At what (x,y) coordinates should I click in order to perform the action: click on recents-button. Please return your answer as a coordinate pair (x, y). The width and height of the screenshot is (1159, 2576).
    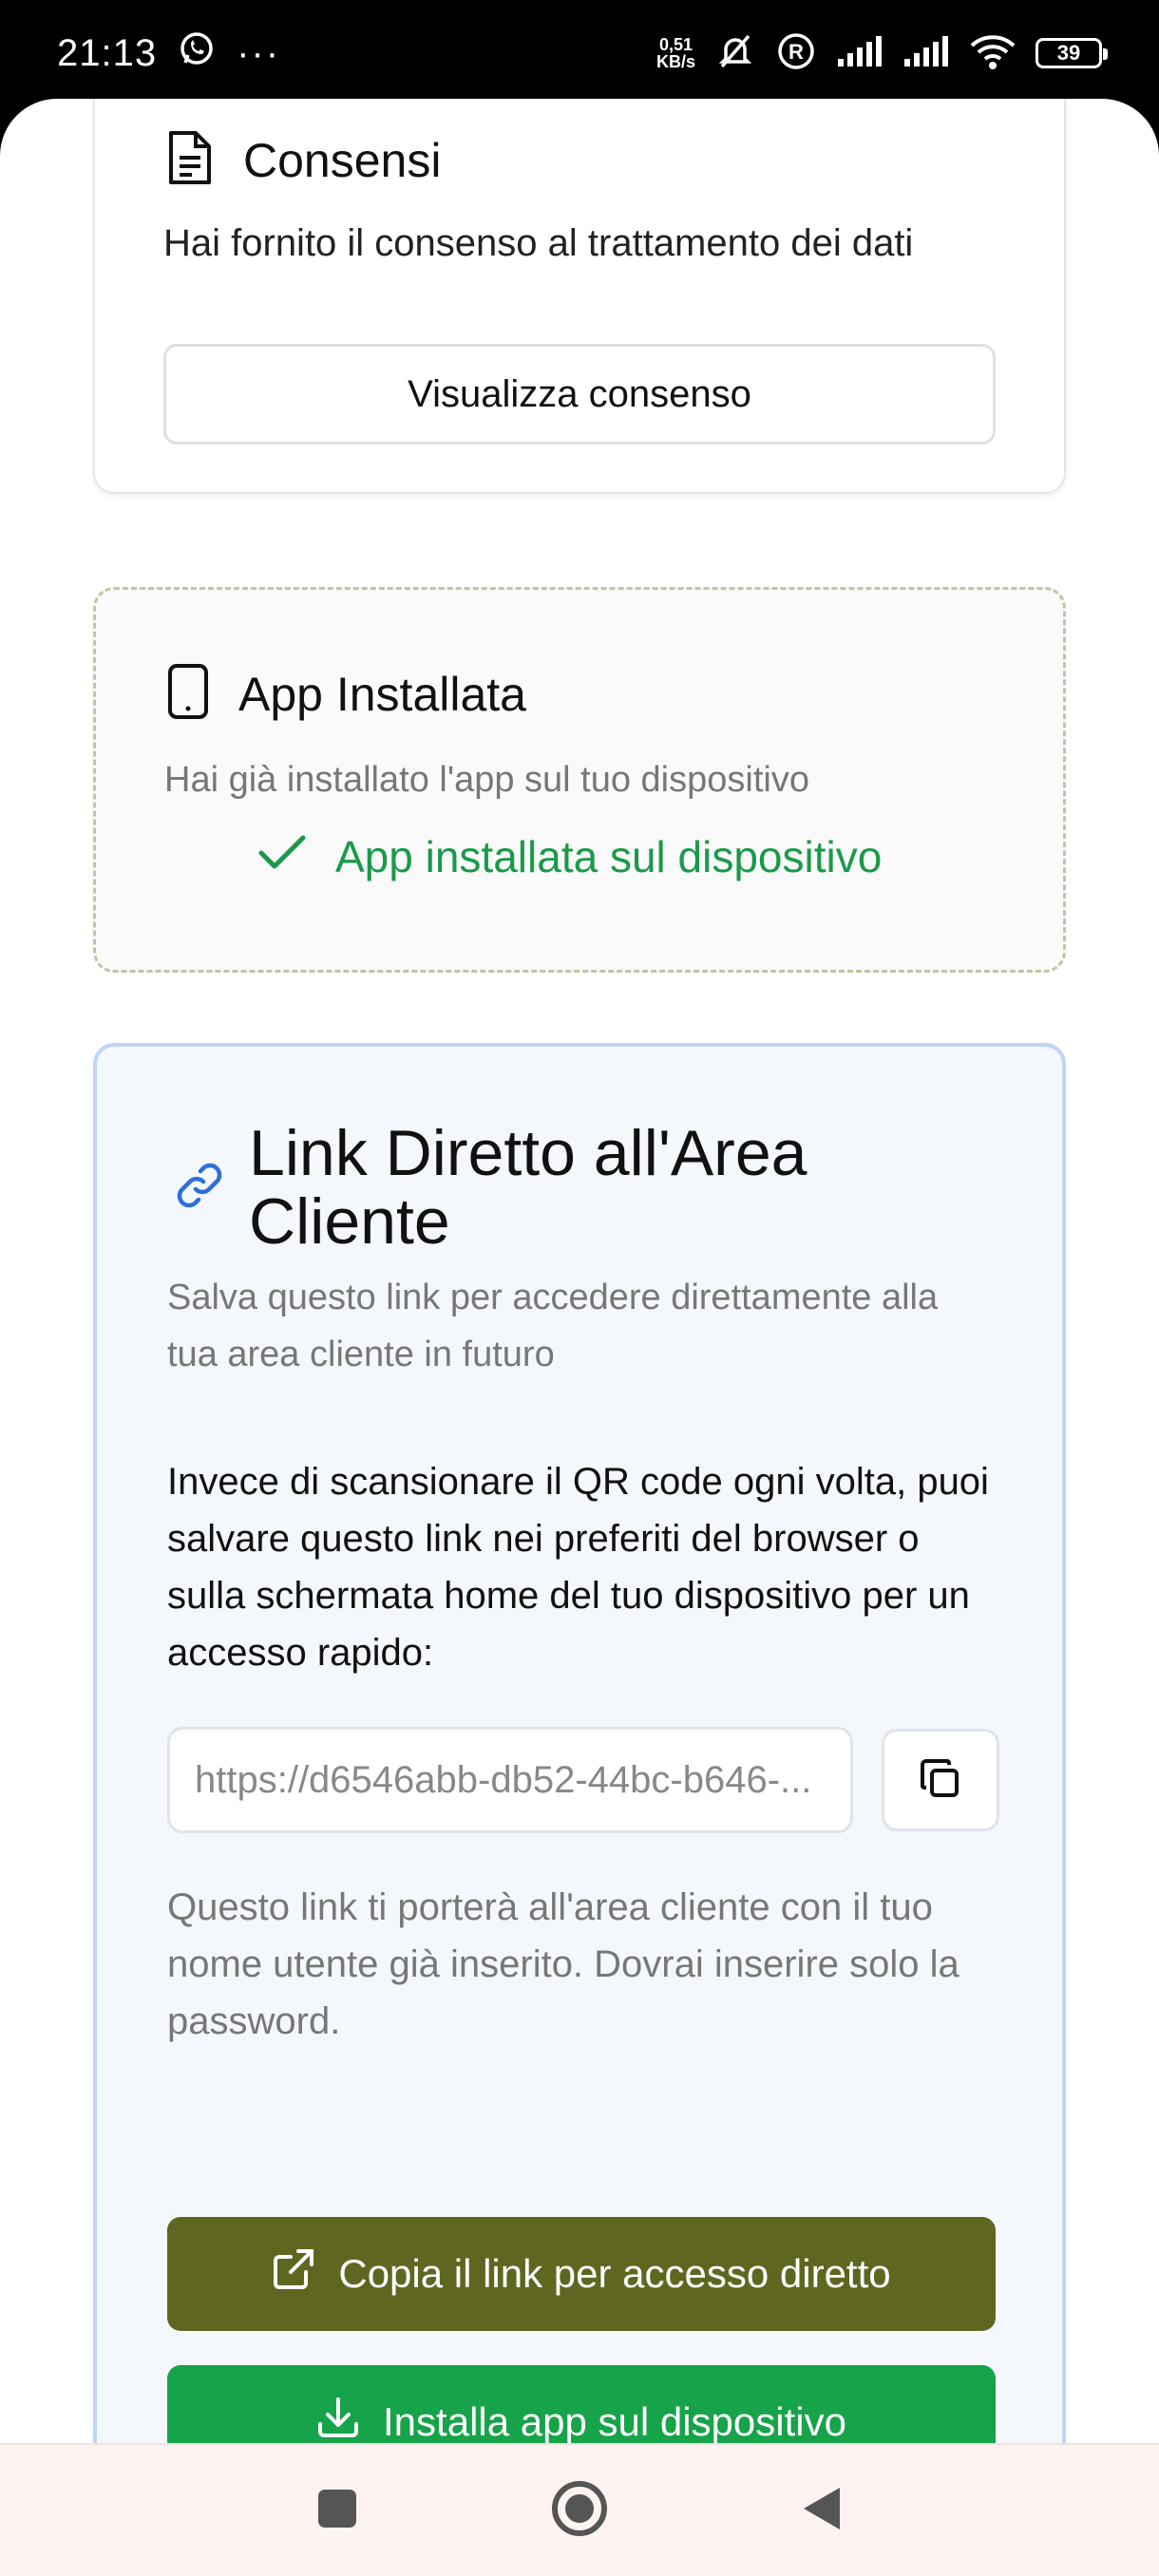
    Looking at the image, I should click on (337, 2511).